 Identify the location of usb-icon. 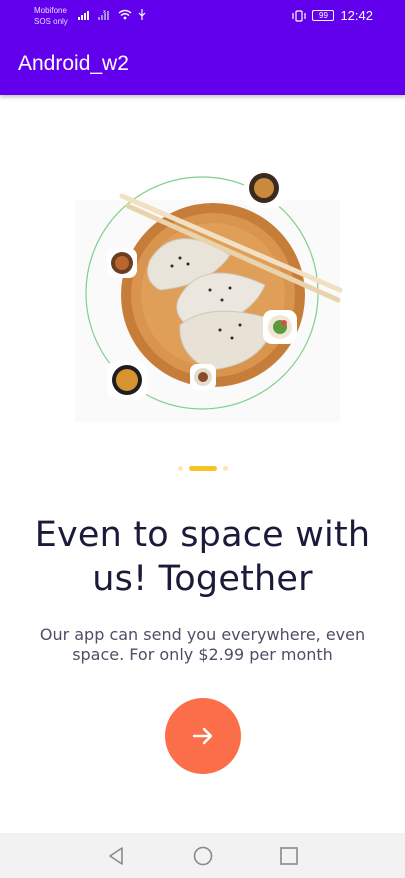
(142, 14).